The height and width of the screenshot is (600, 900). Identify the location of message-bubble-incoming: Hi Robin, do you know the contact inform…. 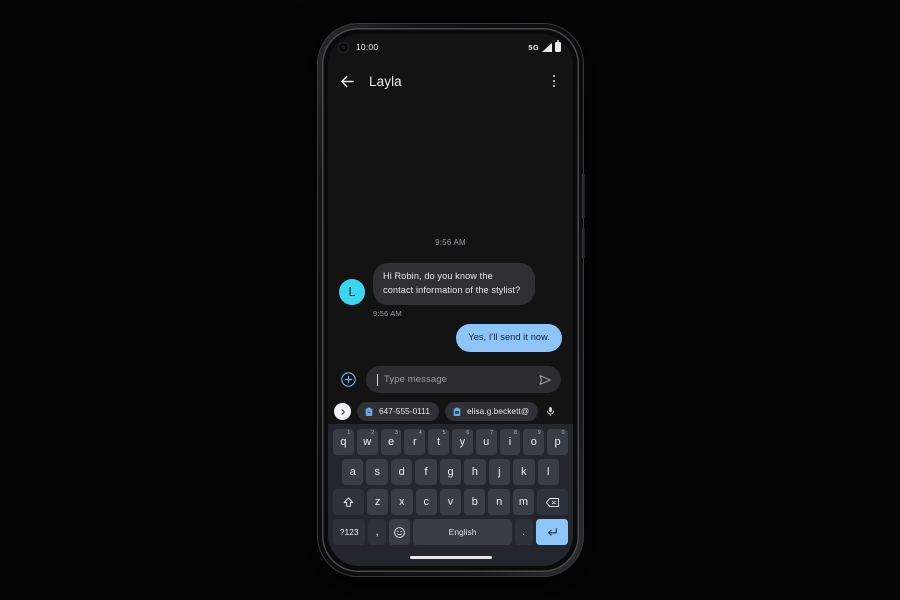
(454, 284).